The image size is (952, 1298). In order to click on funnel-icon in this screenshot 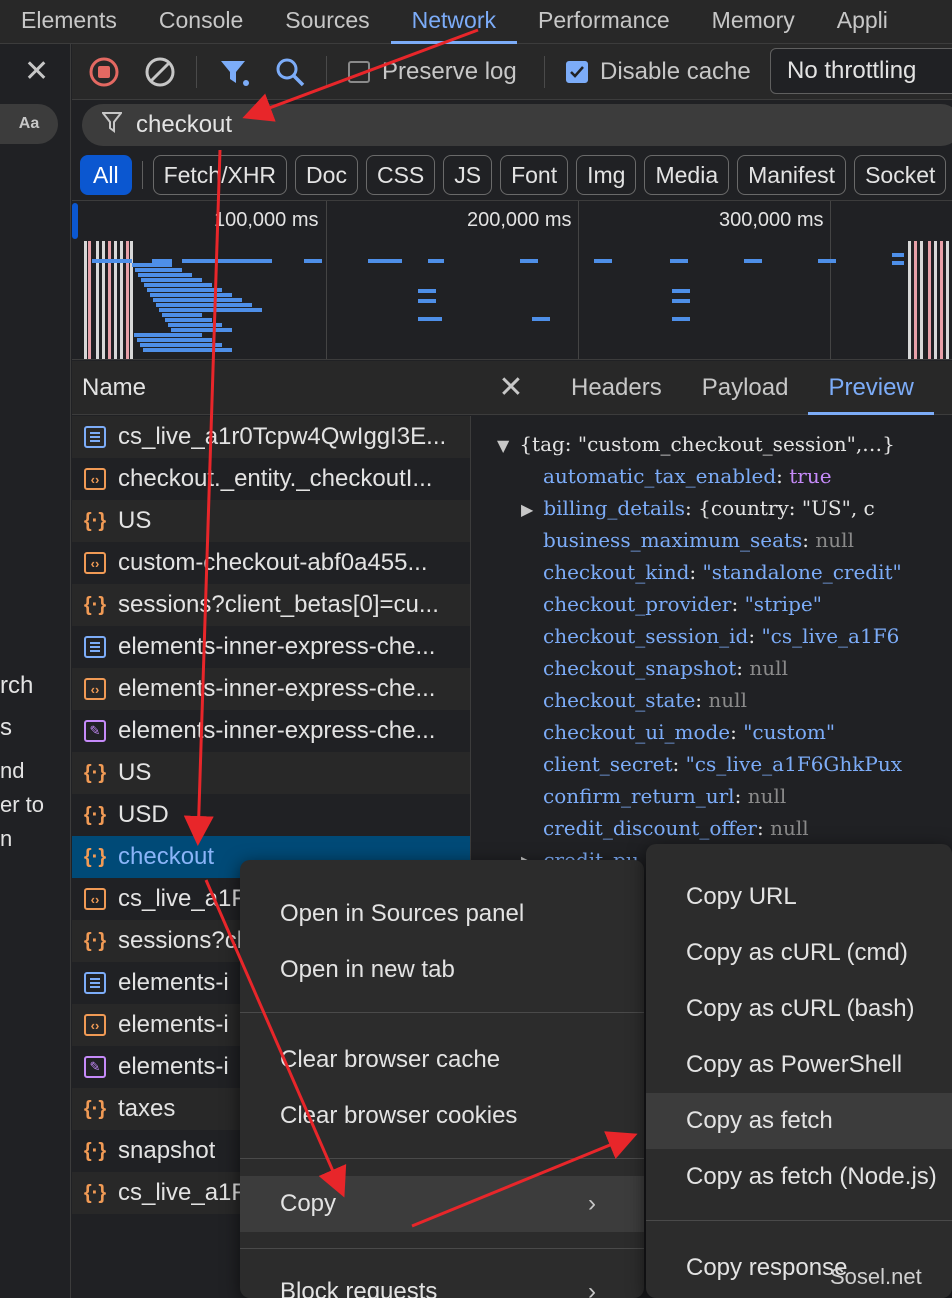, I will do `click(112, 125)`.